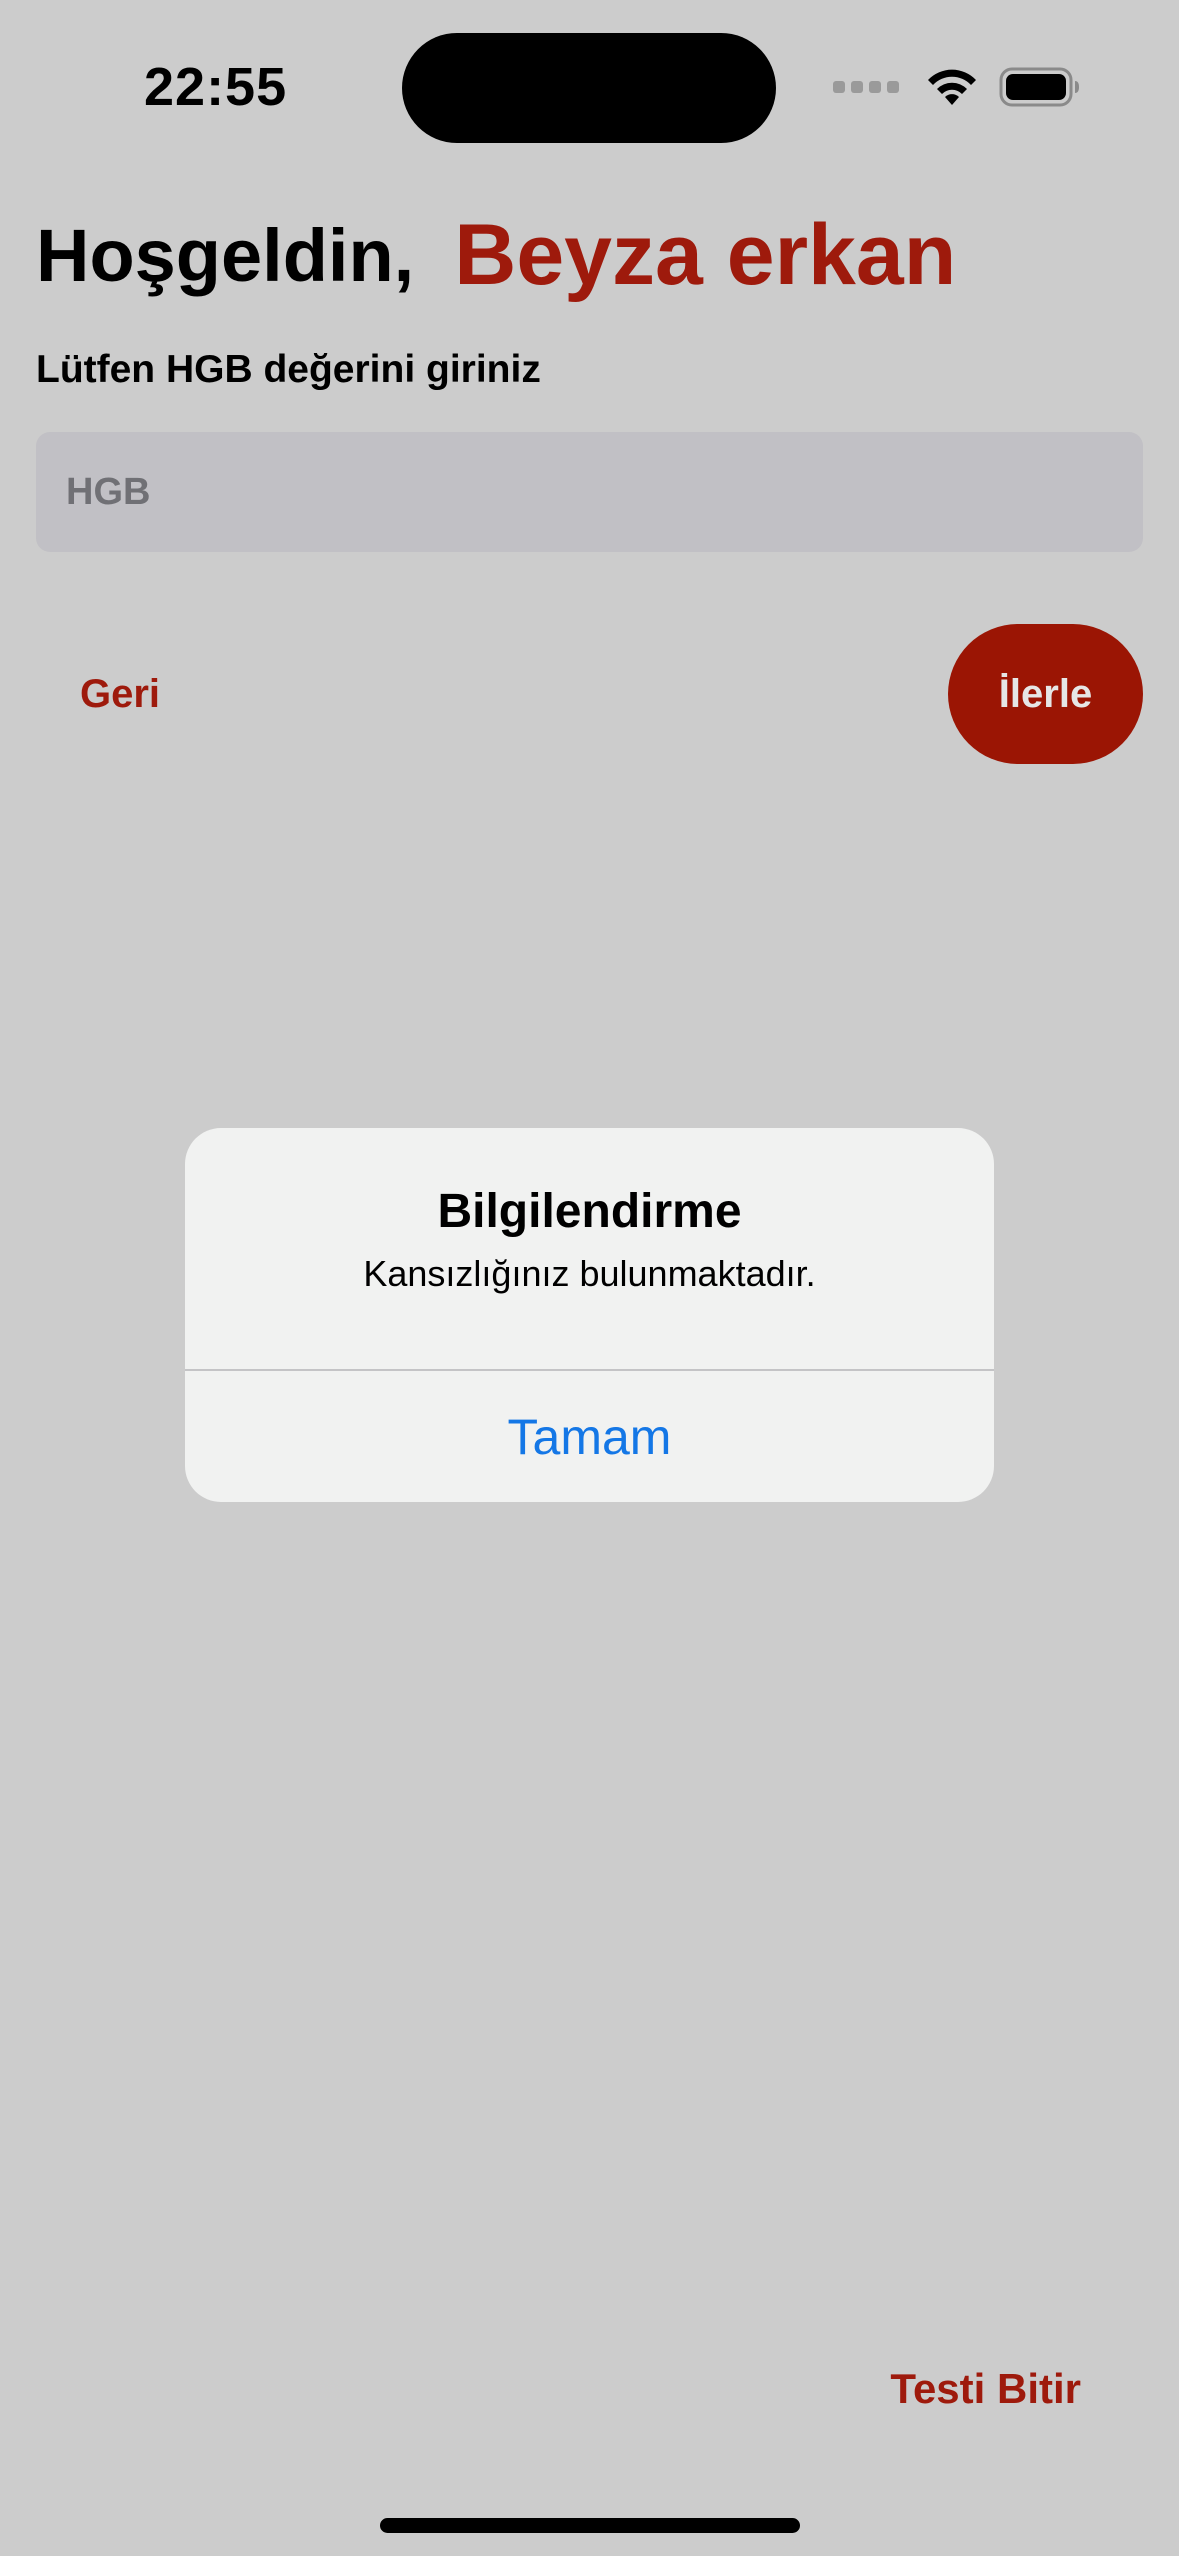  Describe the element at coordinates (120, 694) in the screenshot. I see `back-button: Geri` at that location.